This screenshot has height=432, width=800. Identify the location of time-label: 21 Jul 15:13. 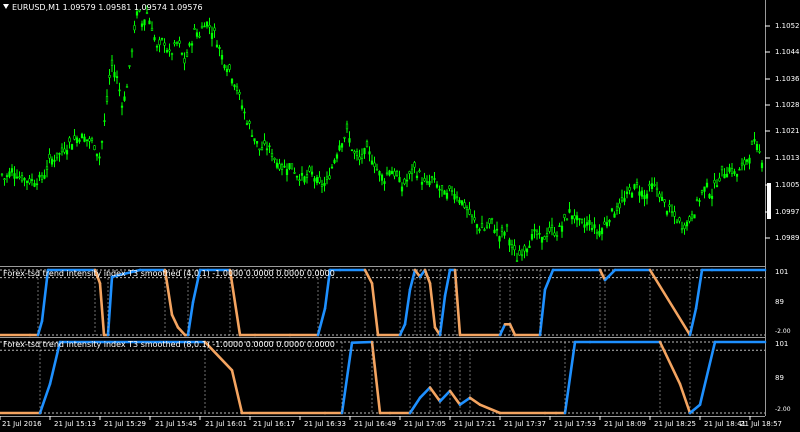
(75, 424).